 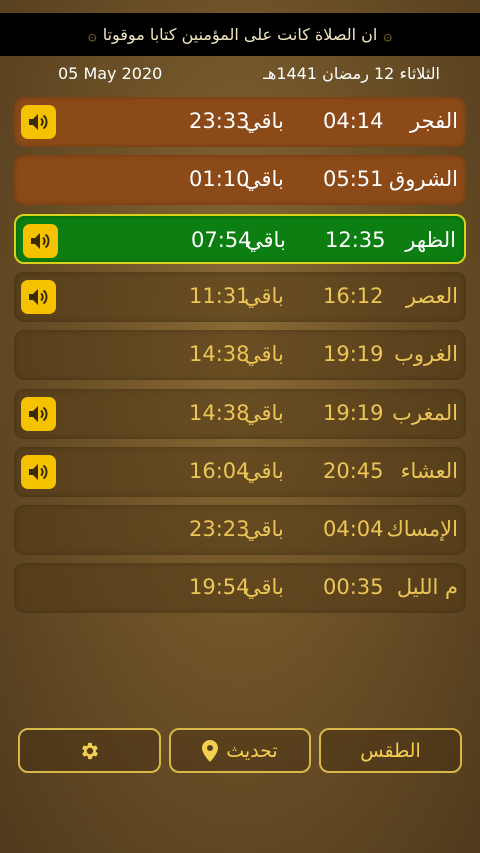 I want to click on prayer-time: 12:35, so click(x=355, y=239).